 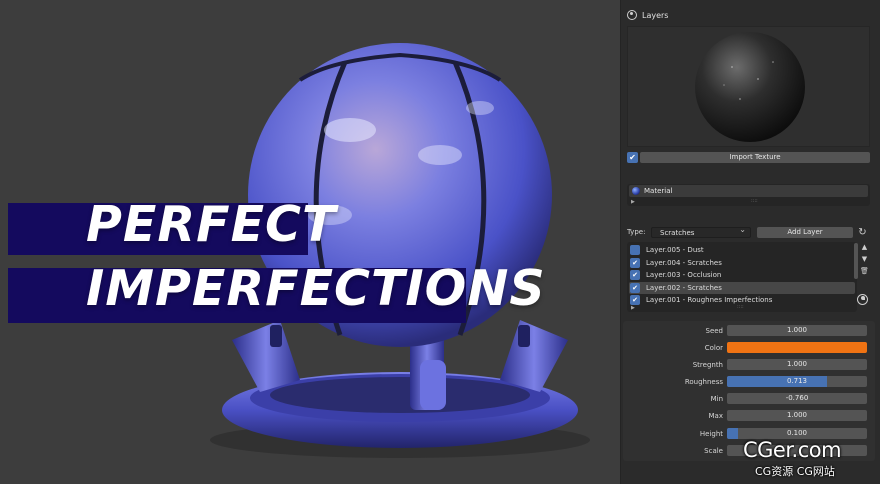 I want to click on seed-value: 1.000, so click(x=797, y=330).